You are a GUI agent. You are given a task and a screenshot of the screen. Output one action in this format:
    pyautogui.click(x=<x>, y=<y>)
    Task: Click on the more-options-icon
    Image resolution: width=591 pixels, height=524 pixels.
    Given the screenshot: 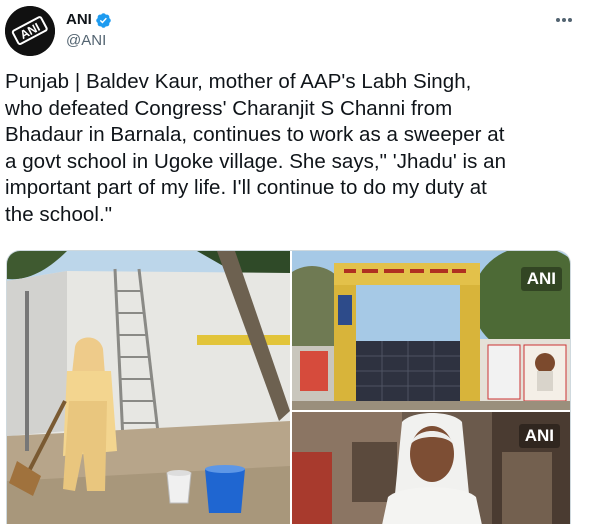 What is the action you would take?
    pyautogui.click(x=564, y=20)
    